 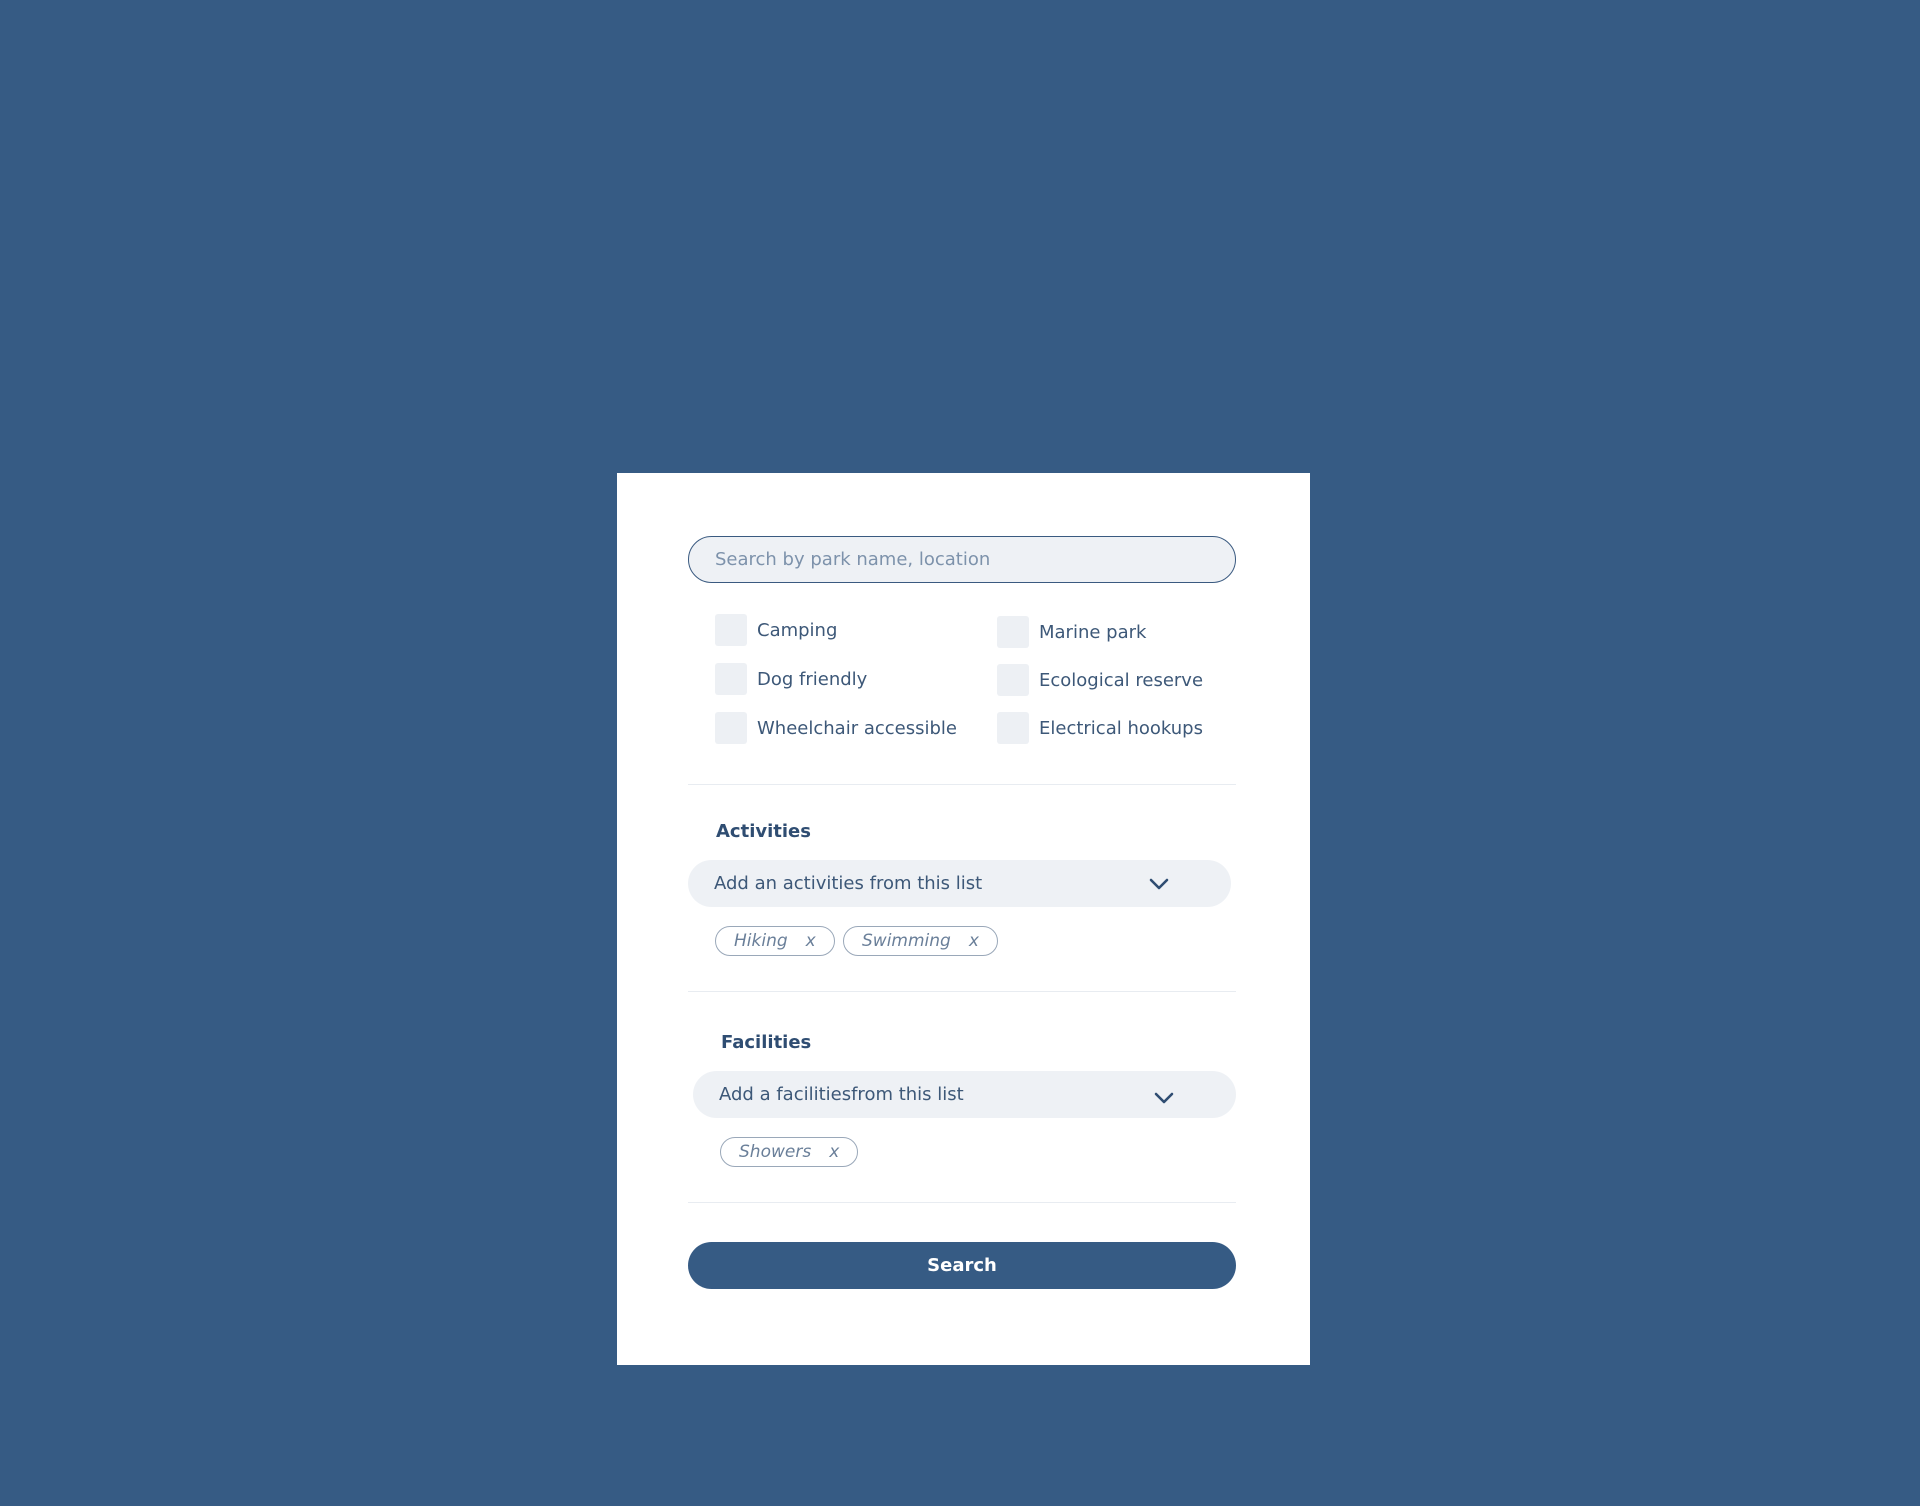 I want to click on filter-camping: Camping, so click(x=776, y=630).